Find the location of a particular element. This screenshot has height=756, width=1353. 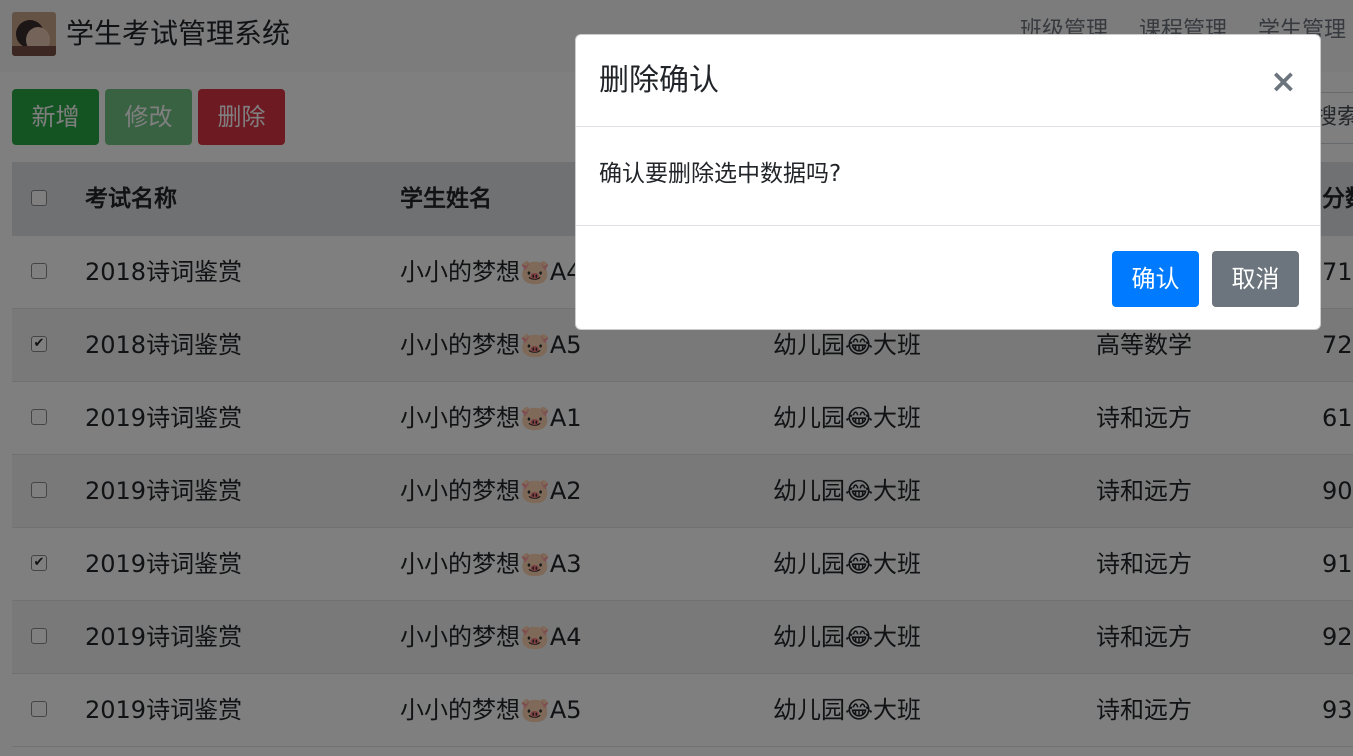

modal-title: 删除确认 is located at coordinates (659, 80).